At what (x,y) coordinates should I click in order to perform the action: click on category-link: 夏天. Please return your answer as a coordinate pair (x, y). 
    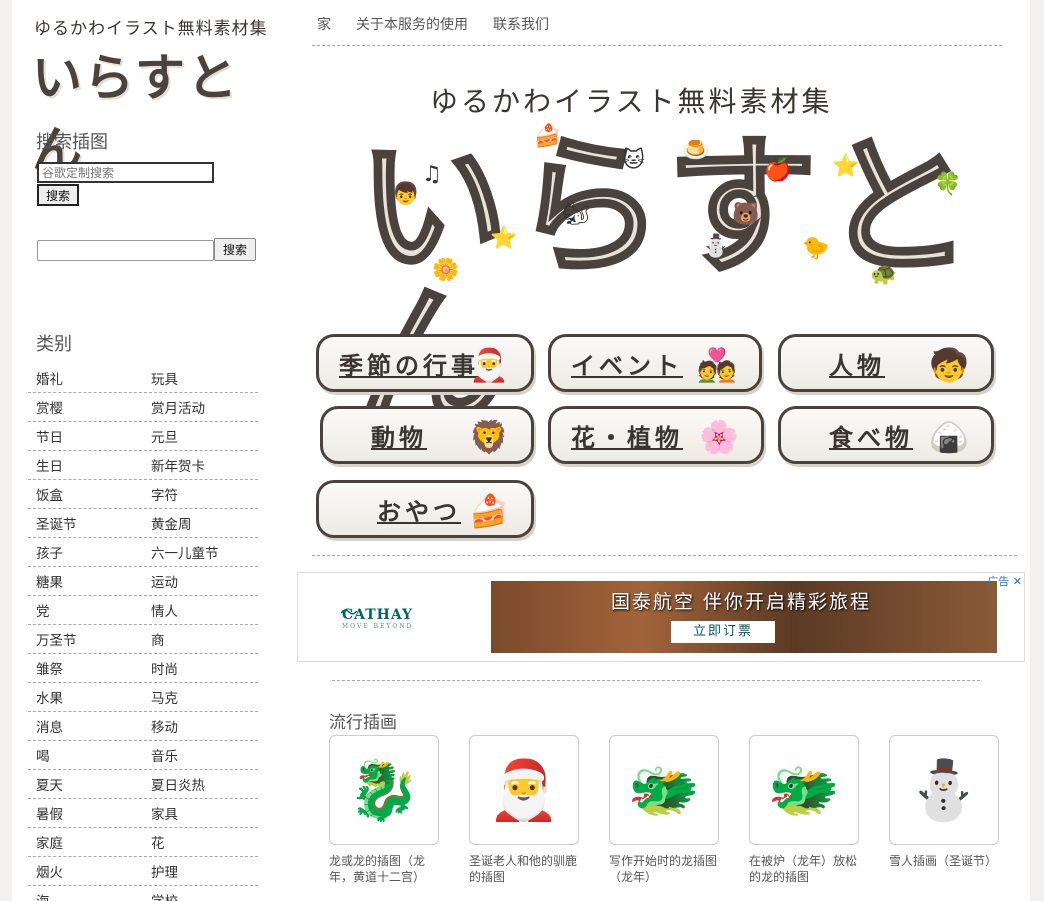
    Looking at the image, I should click on (85, 784).